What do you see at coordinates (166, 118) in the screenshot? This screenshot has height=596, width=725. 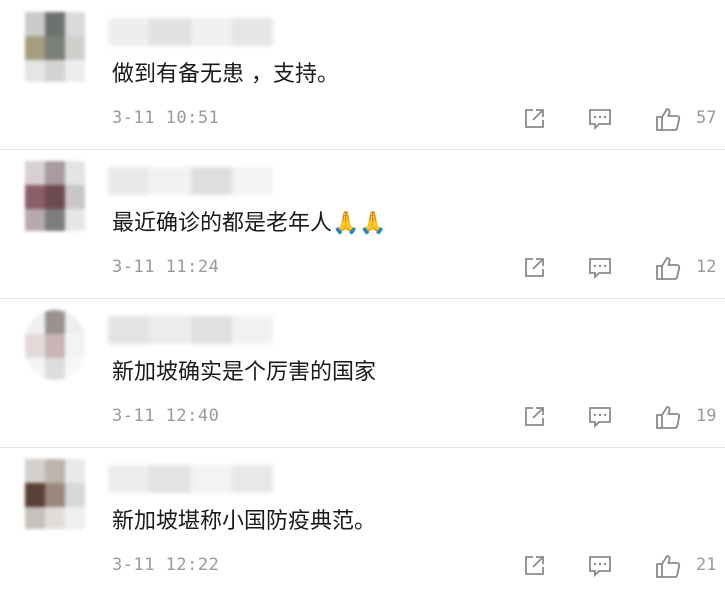 I see `comment-time: 3-11 10:51` at bounding box center [166, 118].